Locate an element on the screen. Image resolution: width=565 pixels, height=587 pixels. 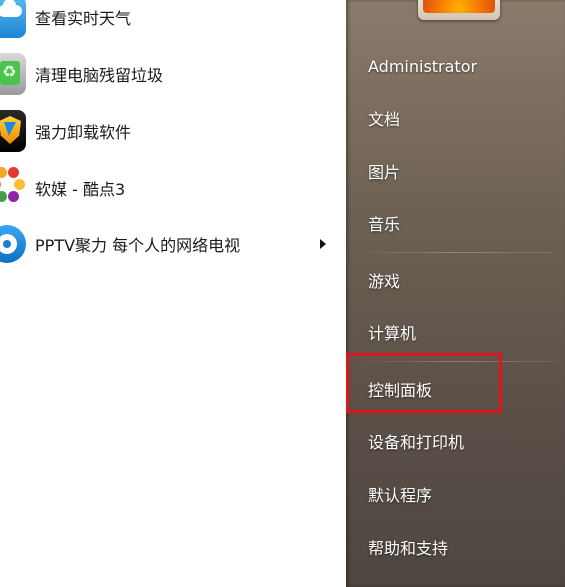
place-label: 设备和打印机 is located at coordinates (416, 442).